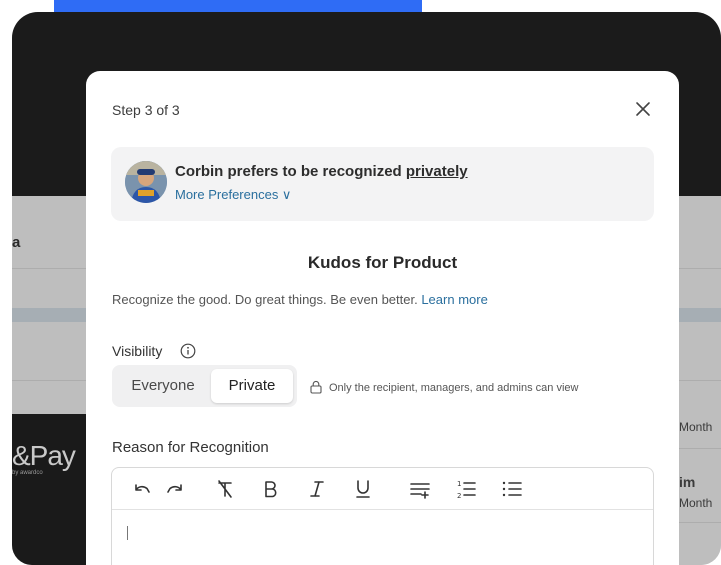 This screenshot has width=721, height=565. I want to click on visibility-option-everyone: Everyone, so click(163, 386).